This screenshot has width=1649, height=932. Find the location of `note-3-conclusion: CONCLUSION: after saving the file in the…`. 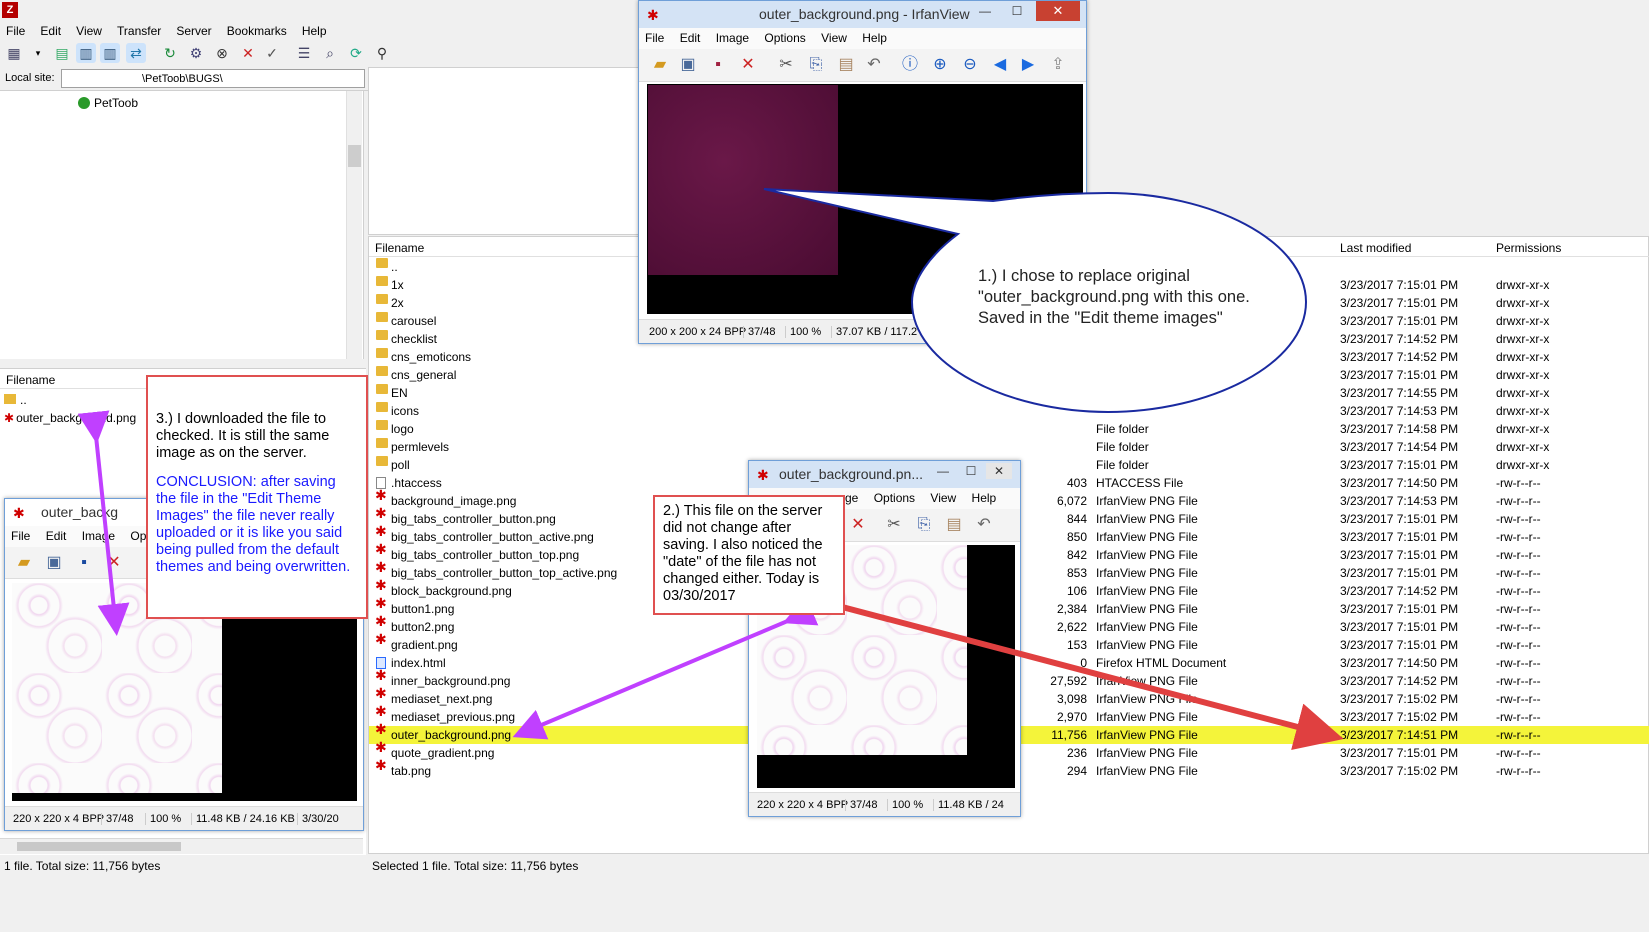

note-3-conclusion: CONCLUSION: after saving the file in the… is located at coordinates (253, 524).